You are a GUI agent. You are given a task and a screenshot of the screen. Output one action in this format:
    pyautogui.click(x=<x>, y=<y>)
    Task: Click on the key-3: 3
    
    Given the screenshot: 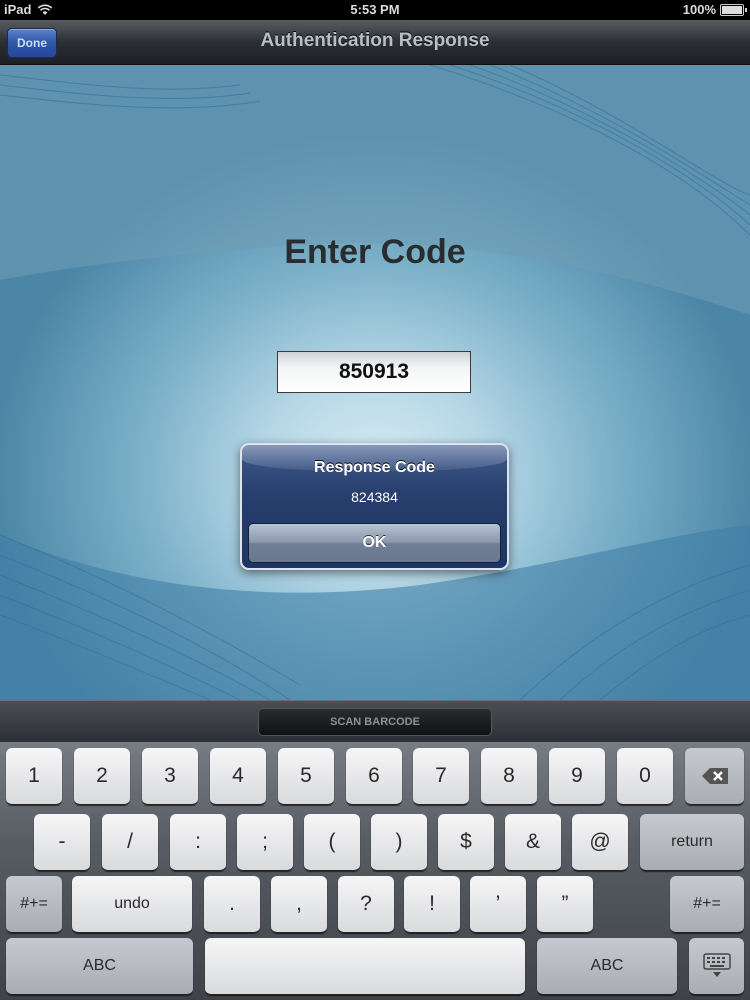 What is the action you would take?
    pyautogui.click(x=170, y=776)
    